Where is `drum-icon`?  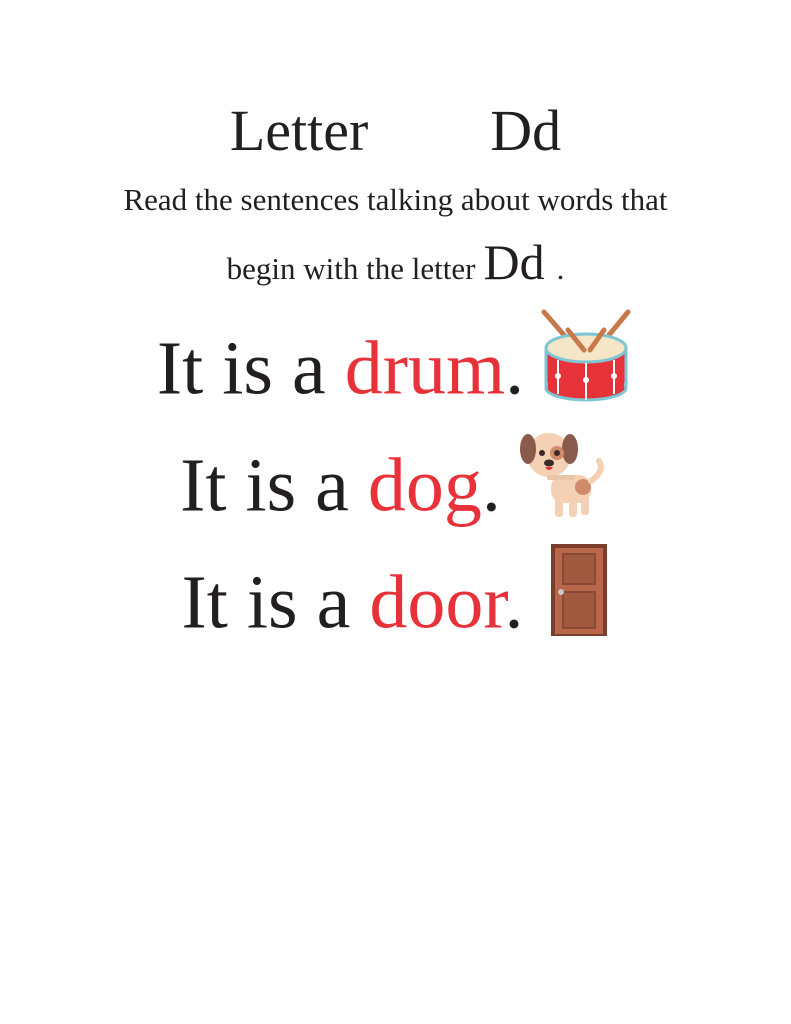
drum-icon is located at coordinates (586, 366).